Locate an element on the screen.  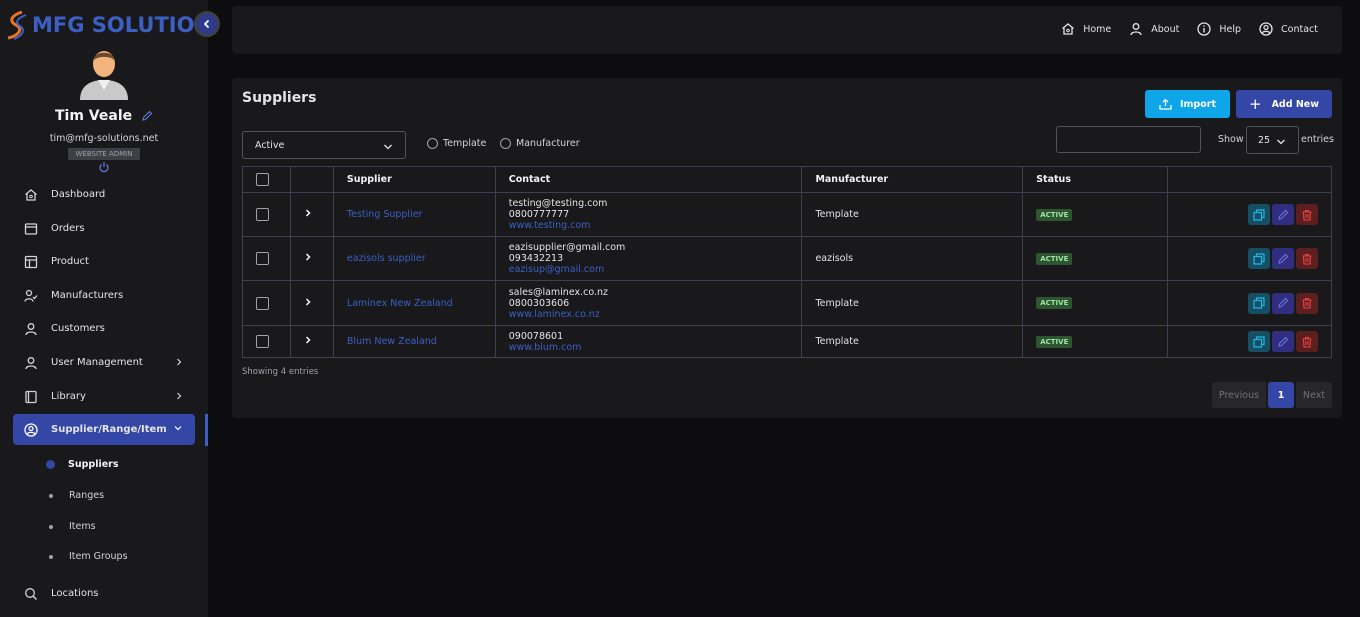
pagination-previous: Previous is located at coordinates (1239, 395).